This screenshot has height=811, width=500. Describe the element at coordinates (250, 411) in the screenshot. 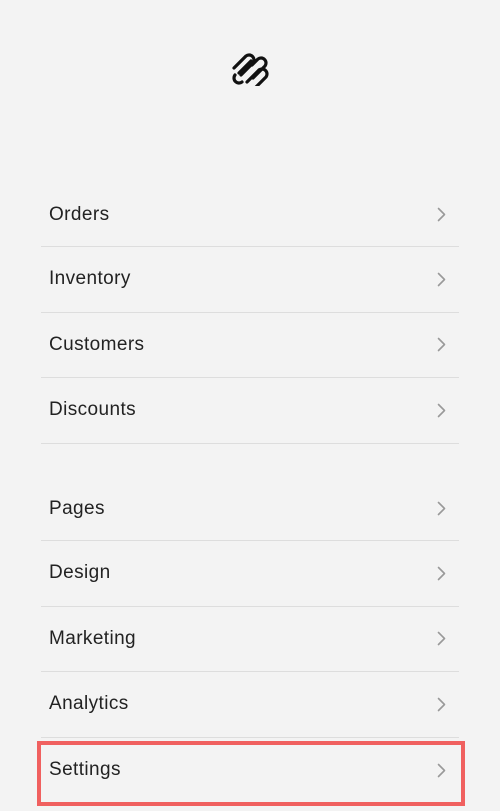

I see `menu-item-discounts: Discounts` at that location.